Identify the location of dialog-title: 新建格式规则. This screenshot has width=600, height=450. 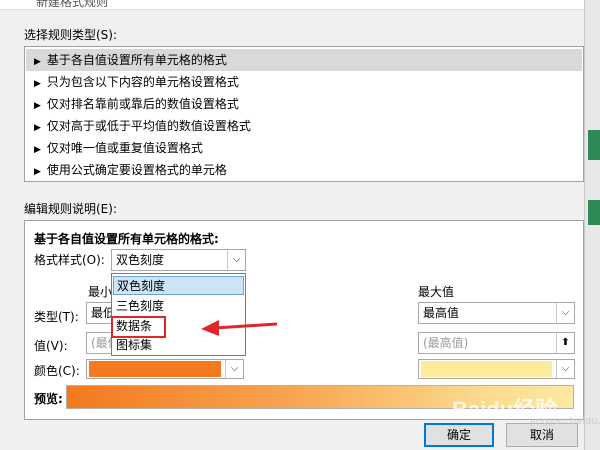
(72, 4).